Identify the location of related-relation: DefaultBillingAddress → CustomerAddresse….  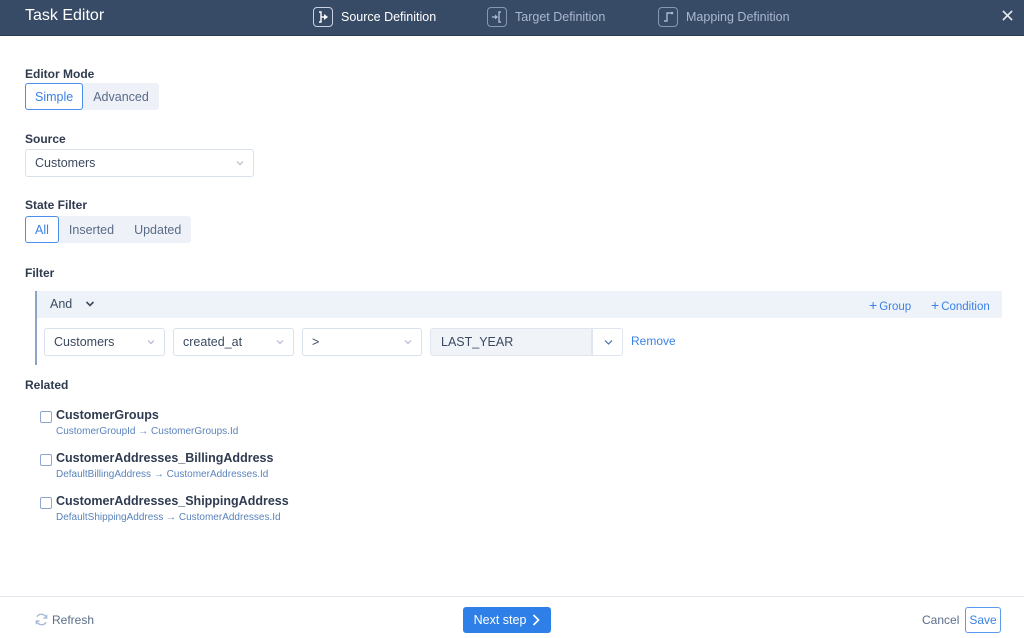
(162, 474).